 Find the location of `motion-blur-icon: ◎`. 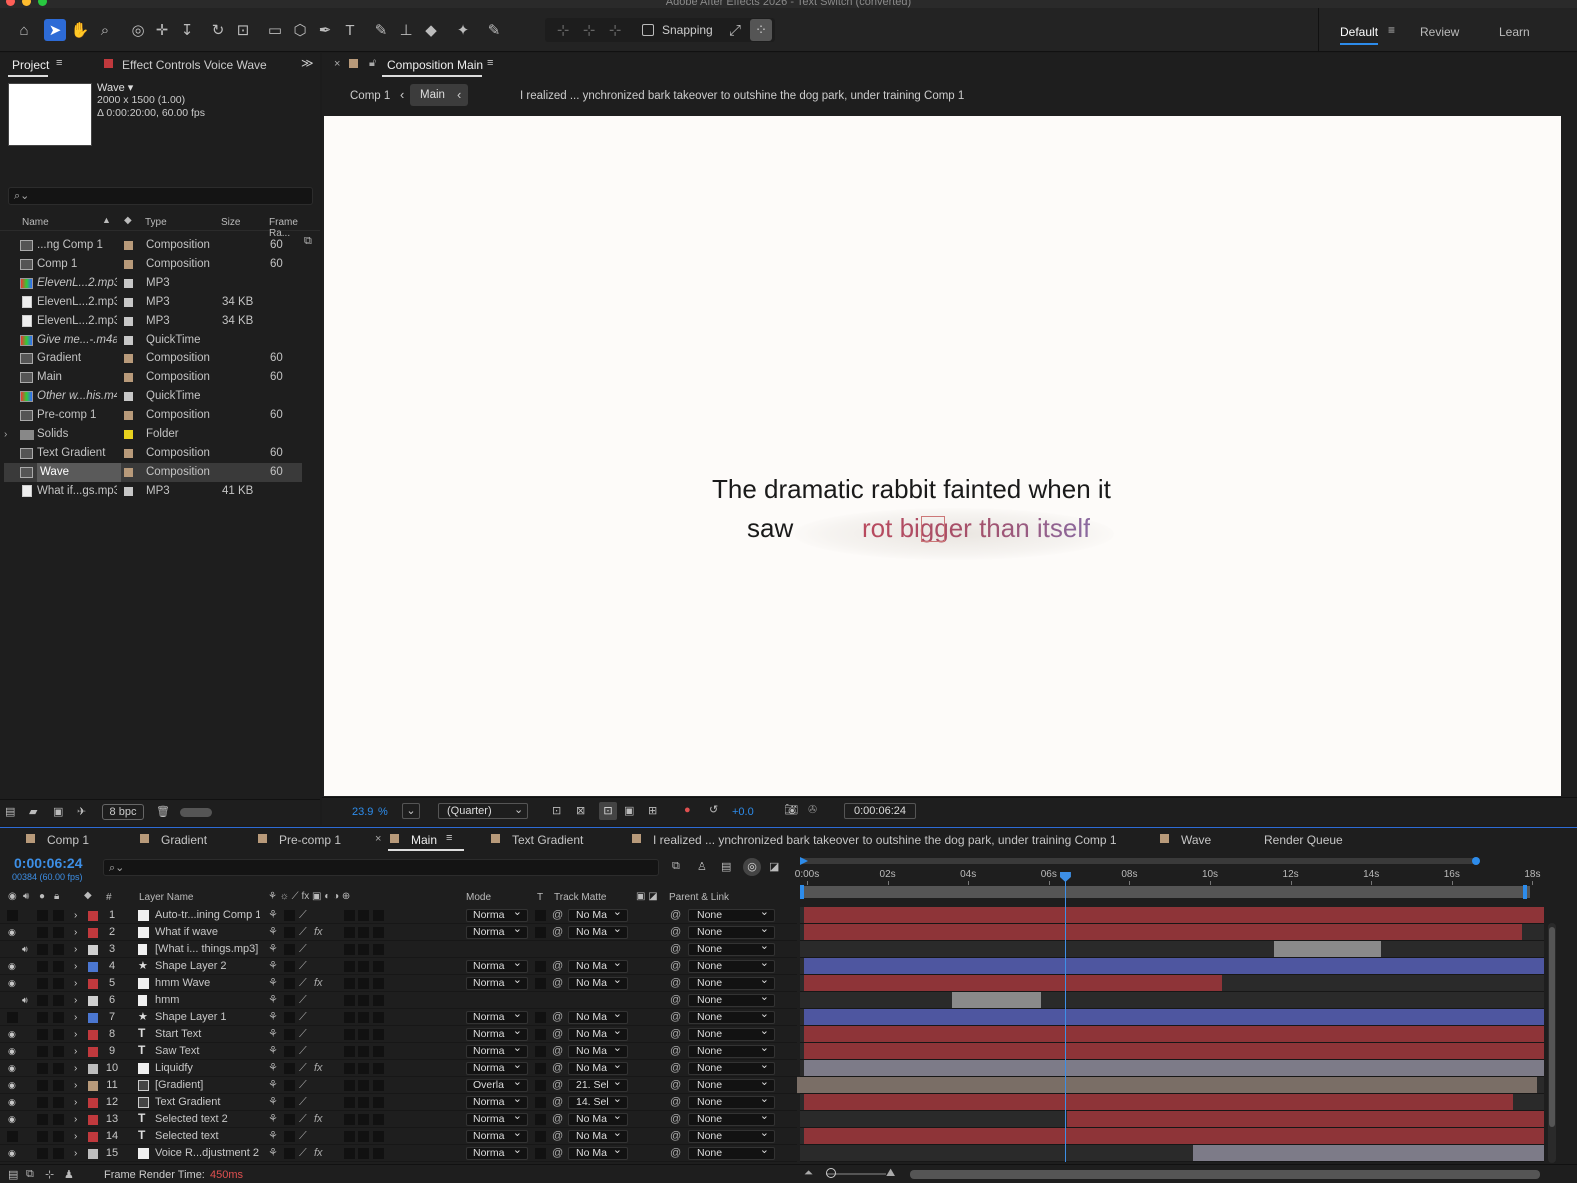

motion-blur-icon: ◎ is located at coordinates (752, 867).